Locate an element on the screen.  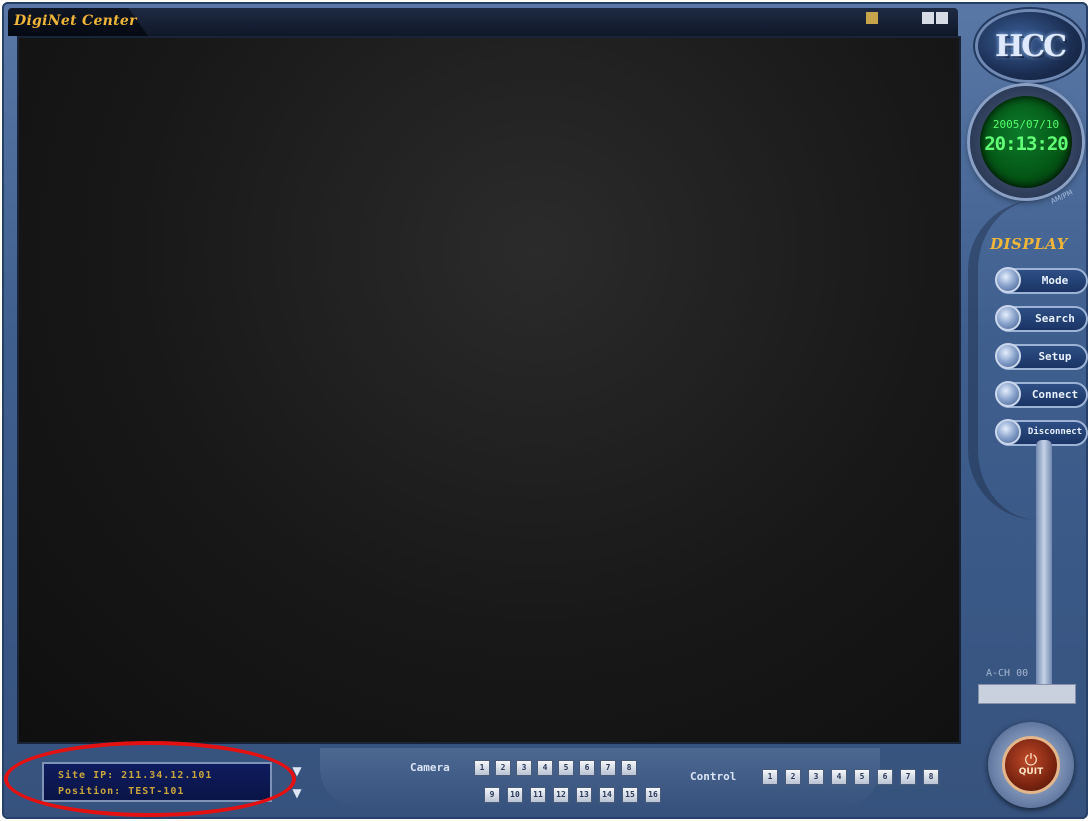
control-button-6: 6 is located at coordinates (885, 777).